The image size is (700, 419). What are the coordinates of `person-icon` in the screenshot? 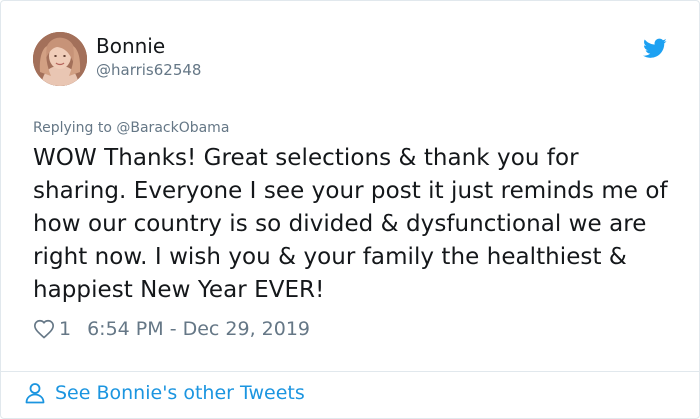 It's located at (35, 393).